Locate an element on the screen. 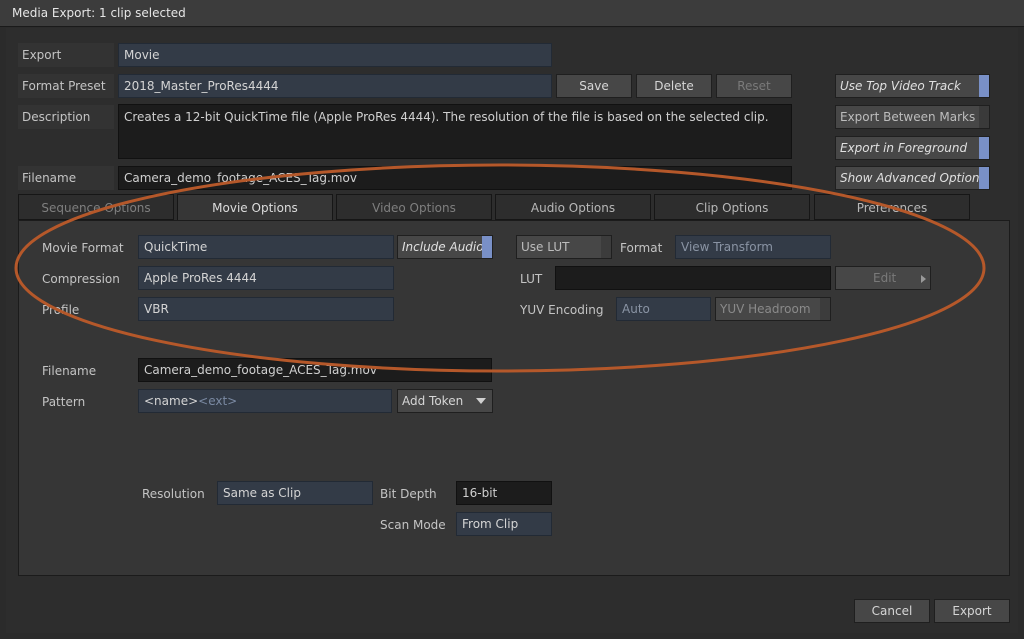  chevron-down-icon is located at coordinates (481, 401).